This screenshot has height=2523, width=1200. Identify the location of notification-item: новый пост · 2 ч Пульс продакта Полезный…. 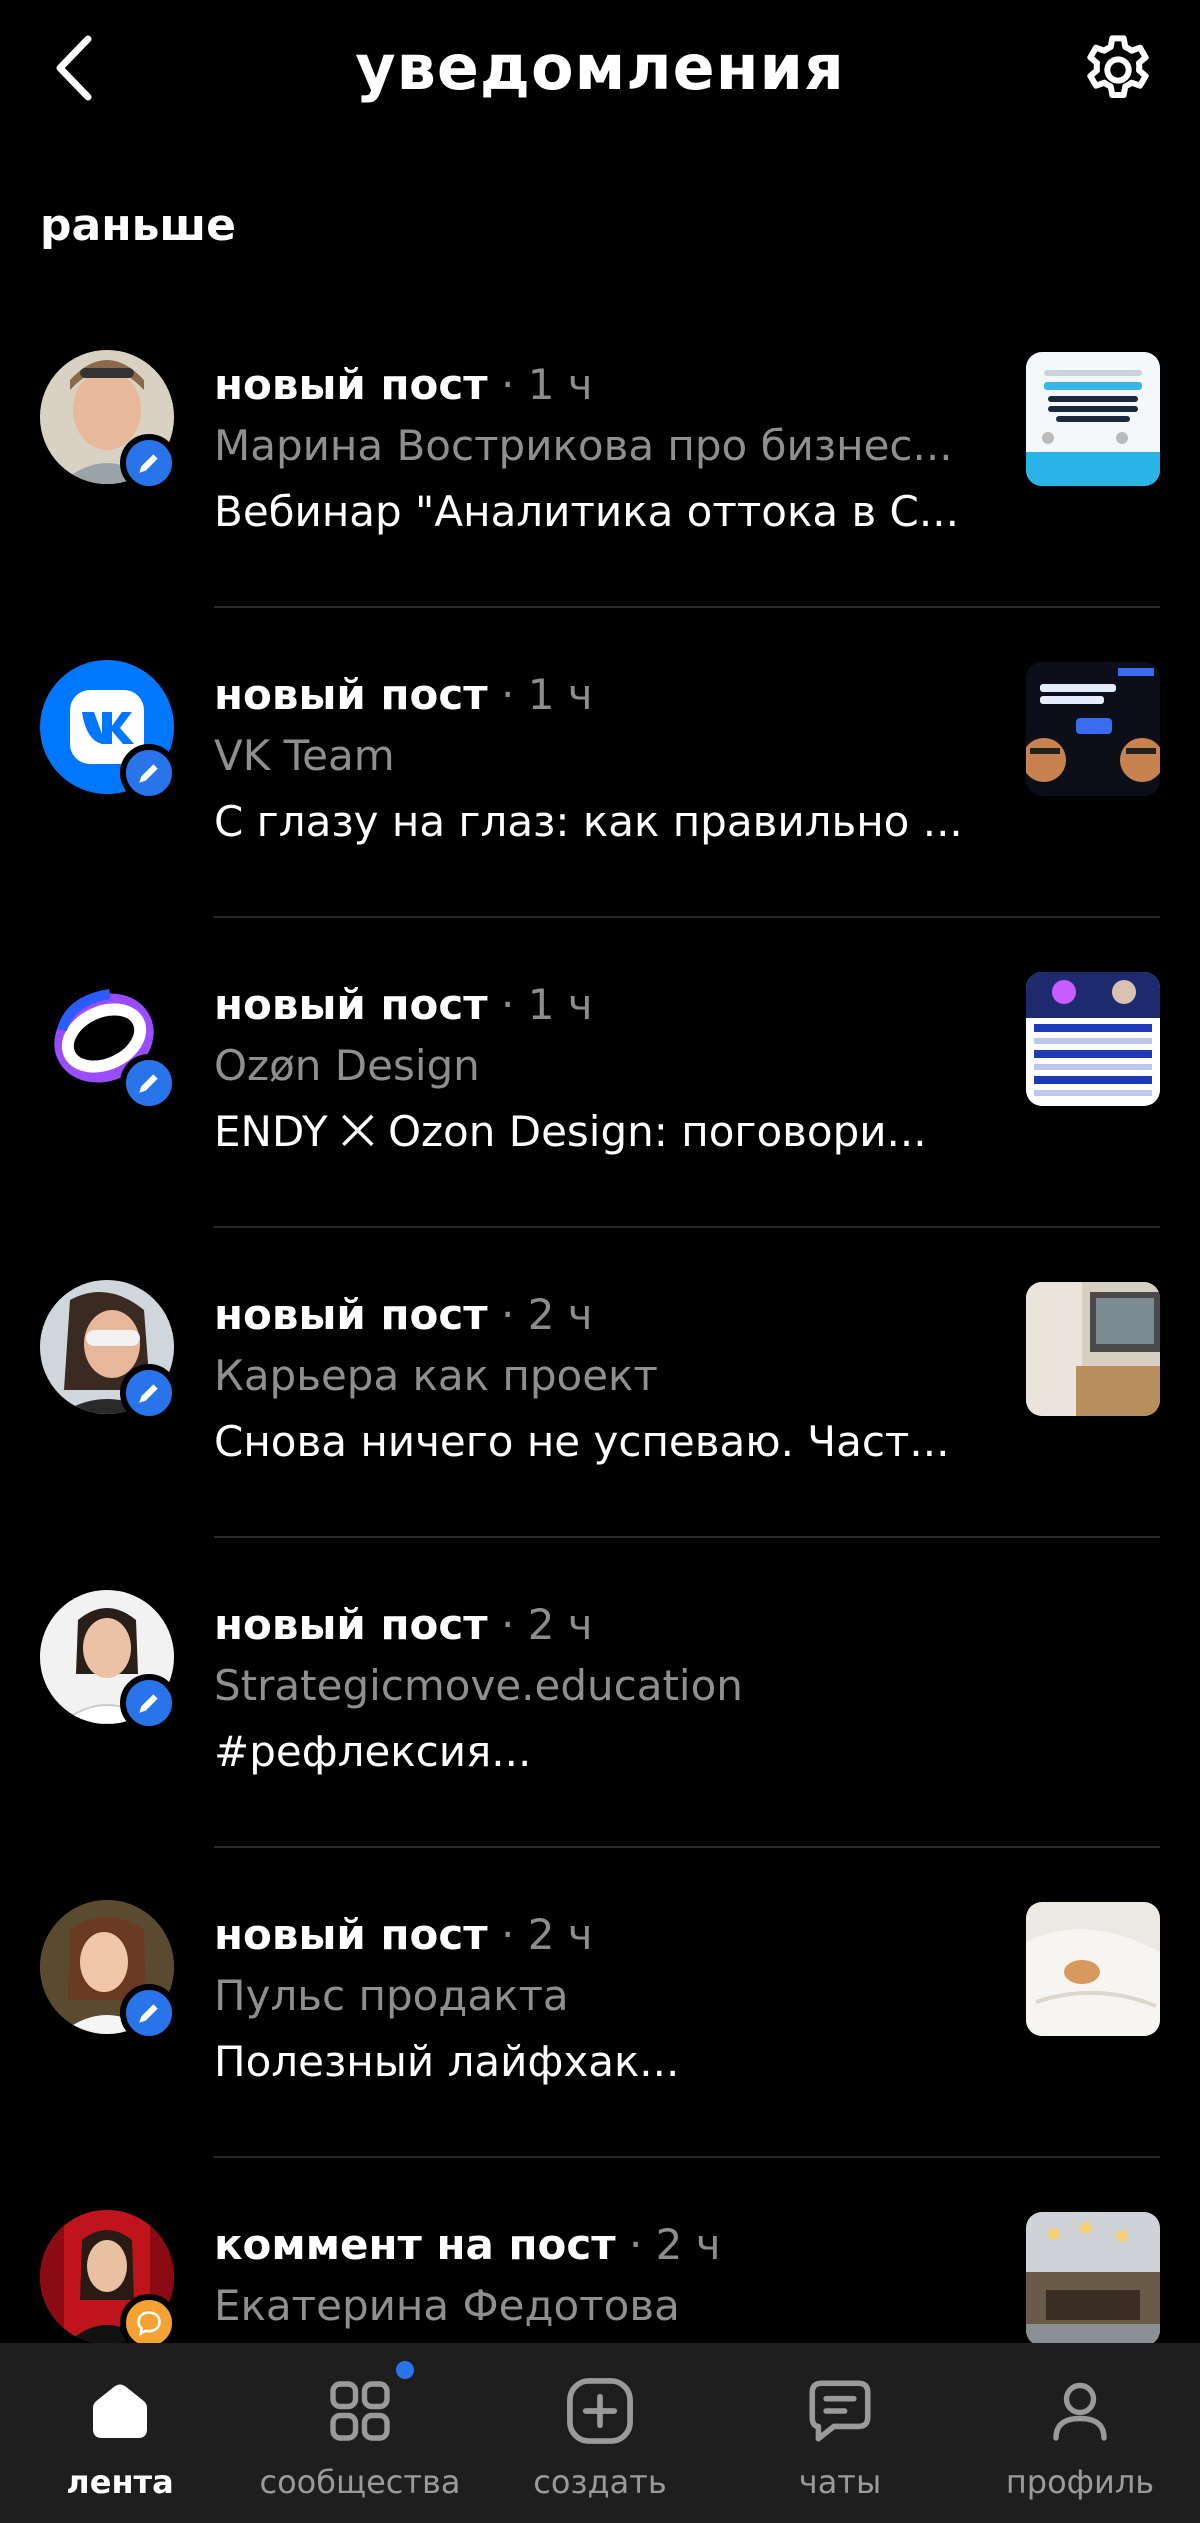
(600, 2055).